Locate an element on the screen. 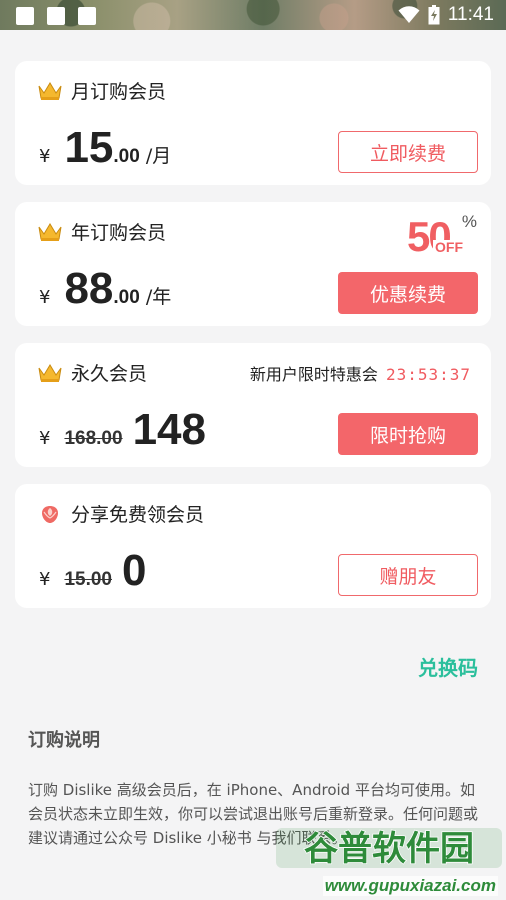 The image size is (506, 900). price: ¥ 15.00 0 is located at coordinates (92, 571).